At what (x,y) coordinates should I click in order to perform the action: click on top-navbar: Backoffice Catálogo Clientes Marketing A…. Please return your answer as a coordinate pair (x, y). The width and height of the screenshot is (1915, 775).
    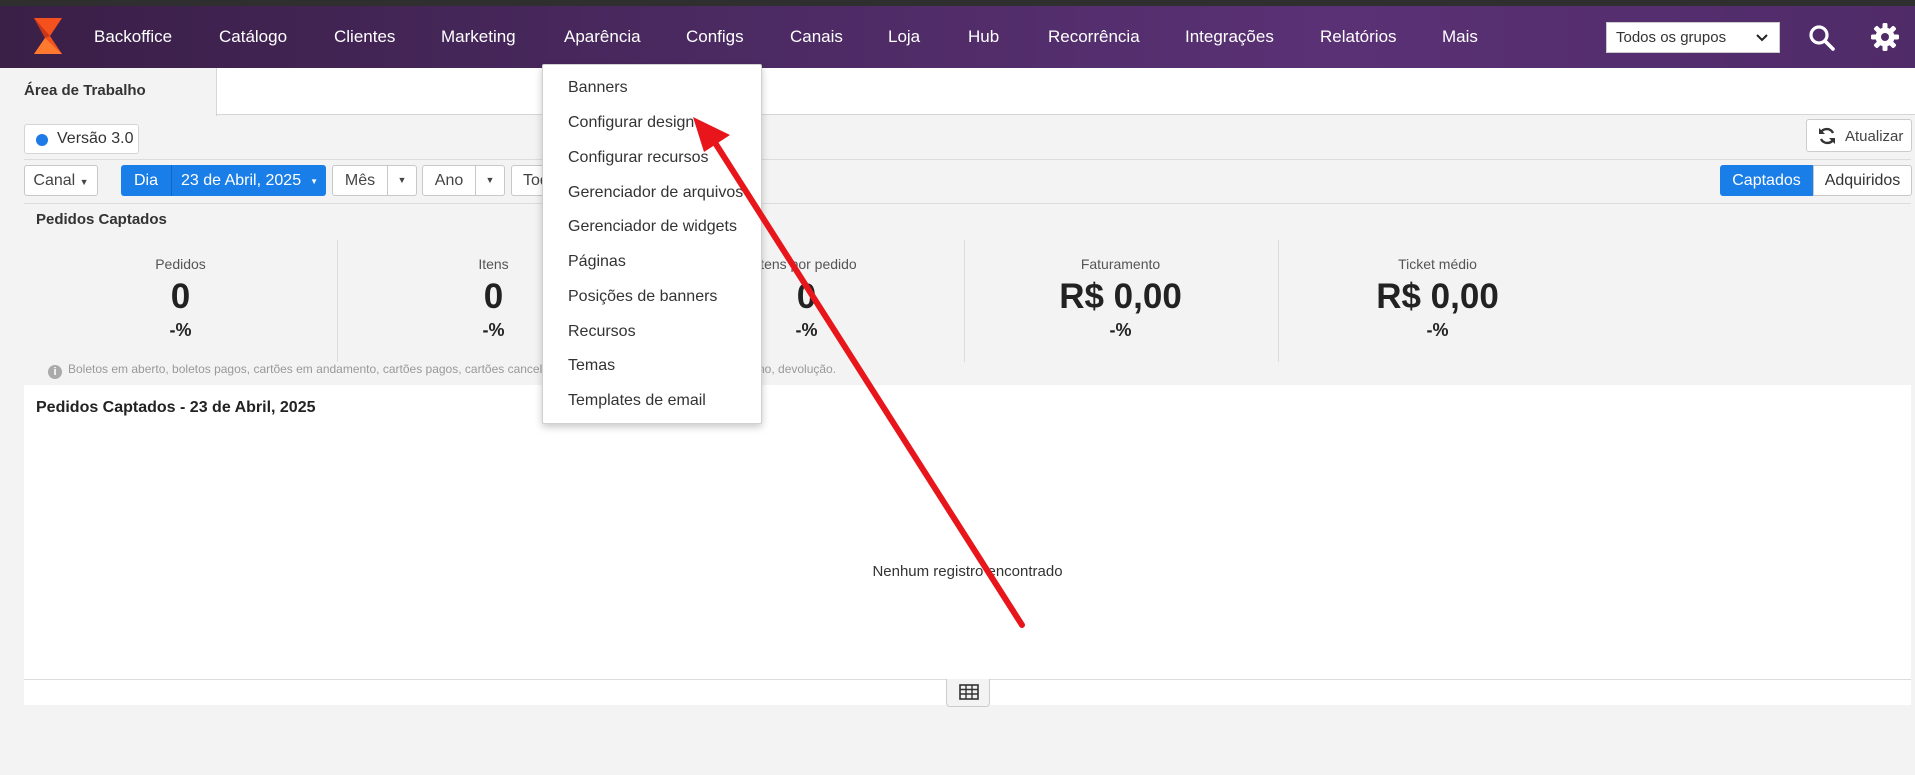
    Looking at the image, I should click on (957, 37).